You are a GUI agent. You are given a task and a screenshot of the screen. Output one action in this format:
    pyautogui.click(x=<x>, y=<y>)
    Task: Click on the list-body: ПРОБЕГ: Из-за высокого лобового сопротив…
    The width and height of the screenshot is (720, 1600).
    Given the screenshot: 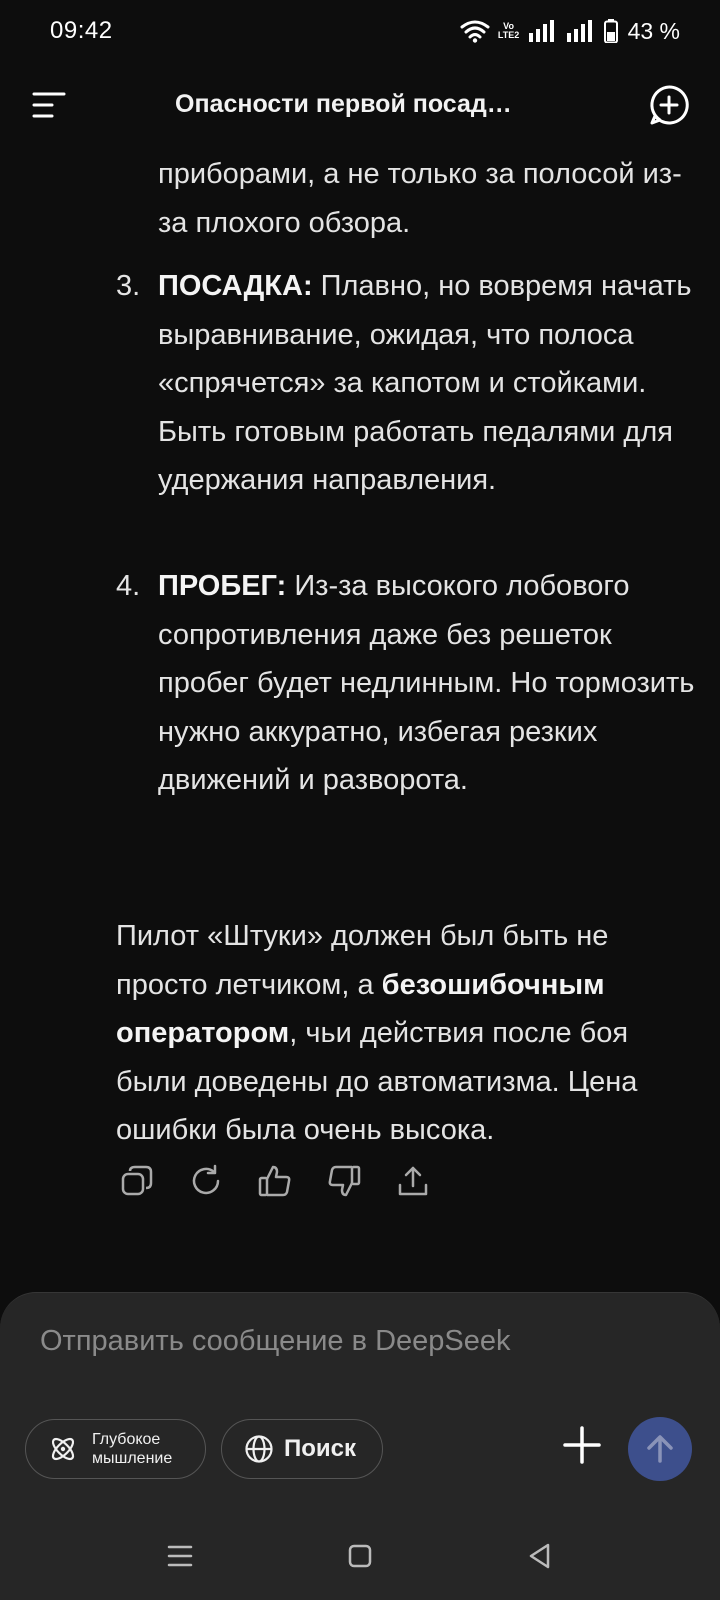 What is the action you would take?
    pyautogui.click(x=432, y=683)
    